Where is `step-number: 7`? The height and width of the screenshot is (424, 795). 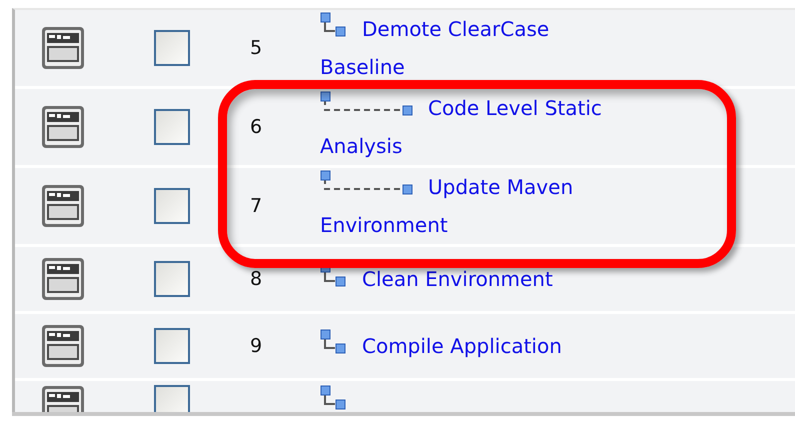
step-number: 7 is located at coordinates (256, 206).